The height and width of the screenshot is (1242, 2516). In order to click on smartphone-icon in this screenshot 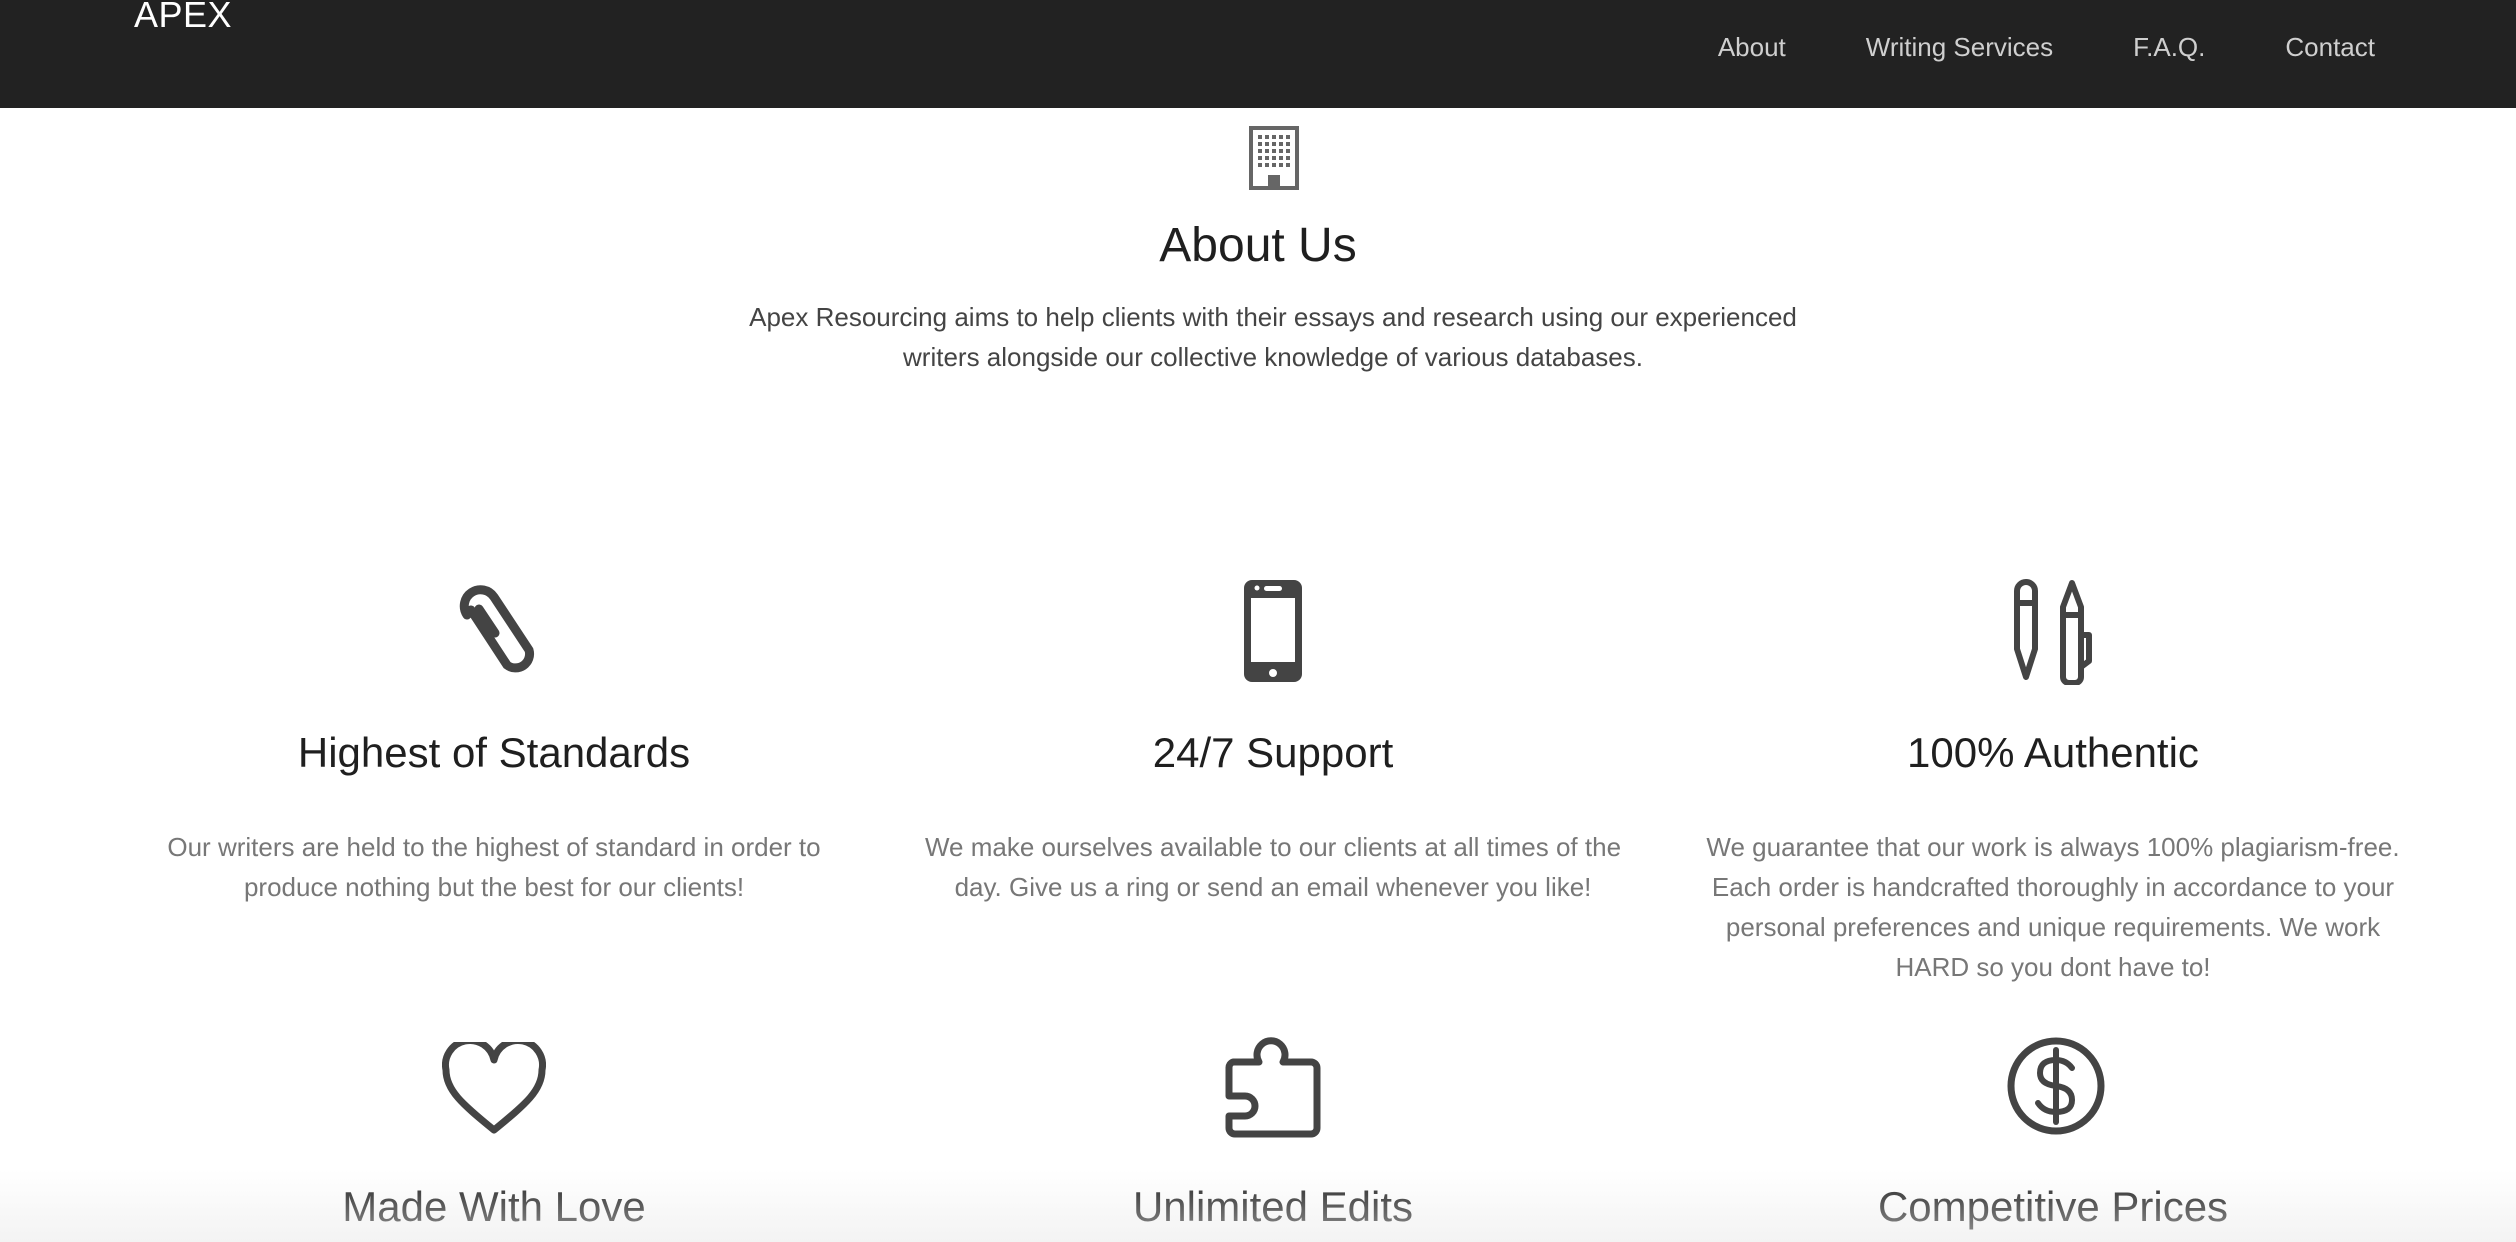, I will do `click(1273, 631)`.